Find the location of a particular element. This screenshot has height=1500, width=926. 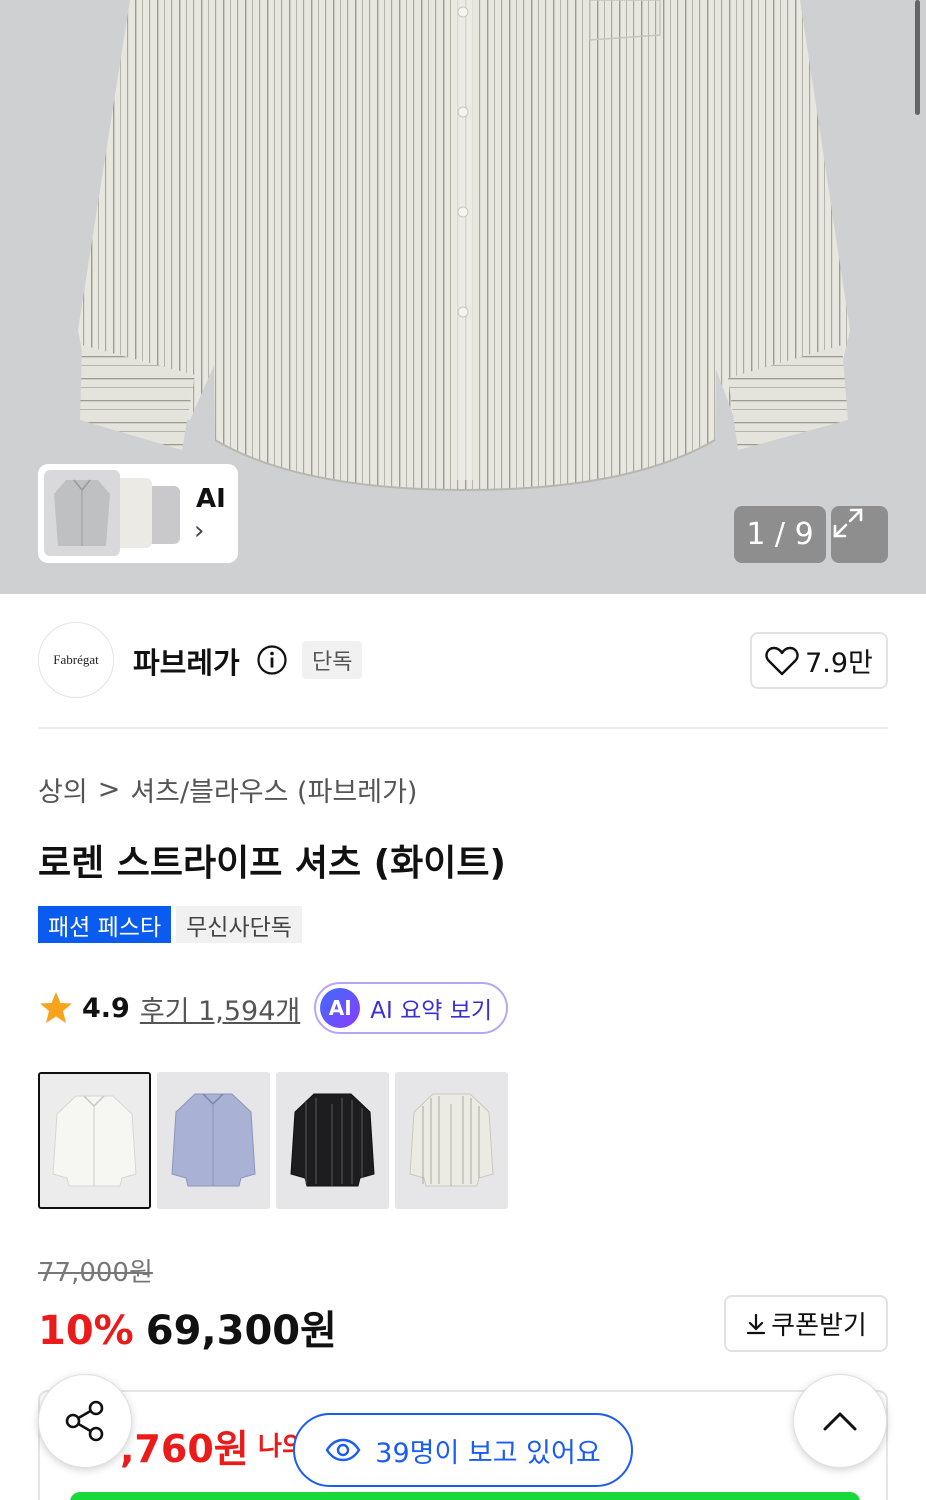

ai-image-preview: AI › is located at coordinates (138, 513).